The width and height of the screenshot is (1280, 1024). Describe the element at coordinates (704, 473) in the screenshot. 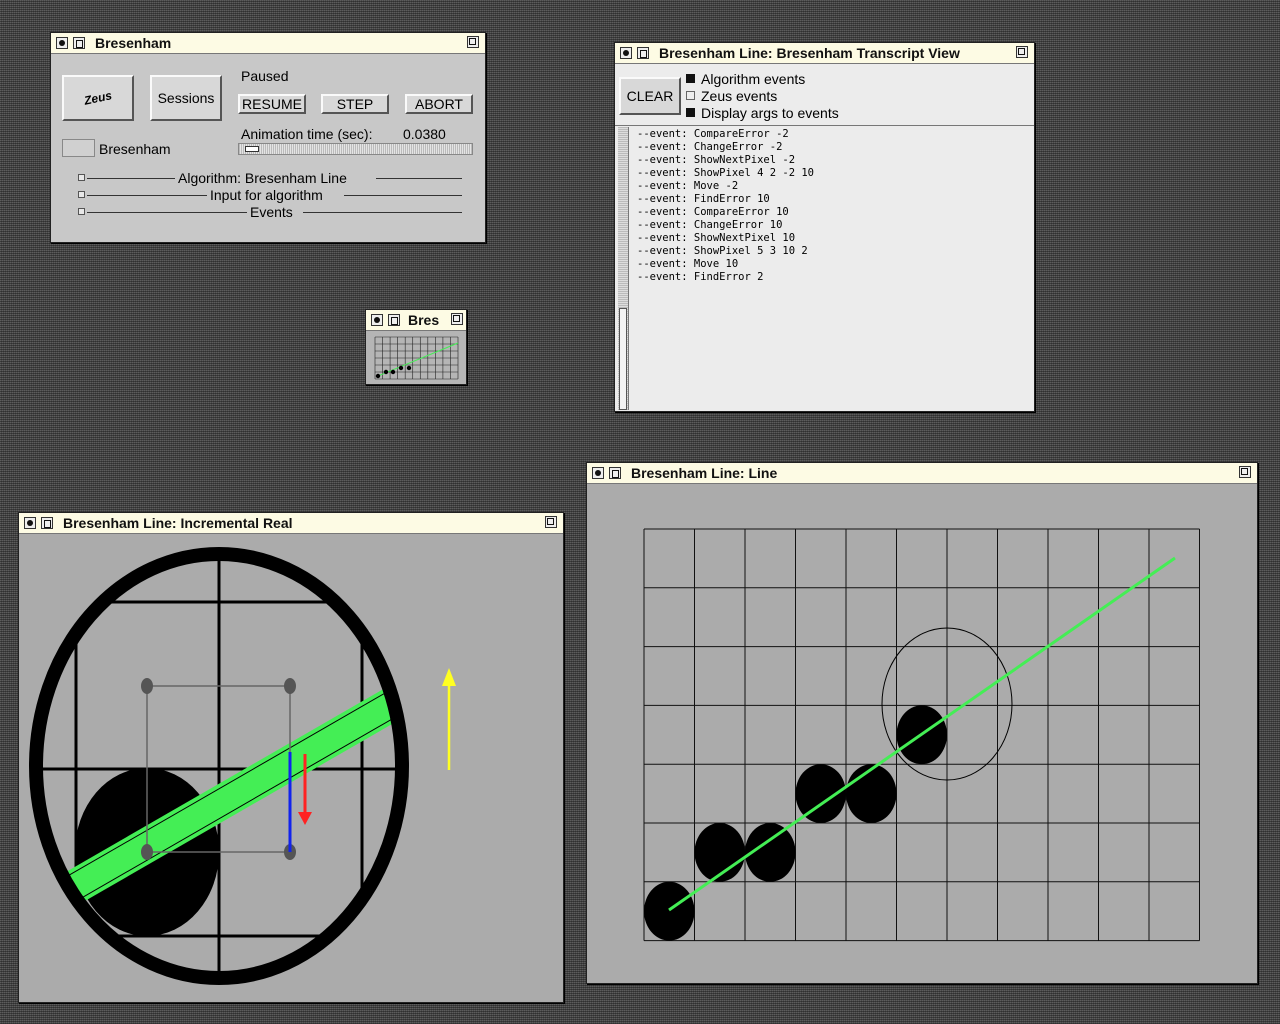

I see `window-title: Bresenham Line: Line` at that location.